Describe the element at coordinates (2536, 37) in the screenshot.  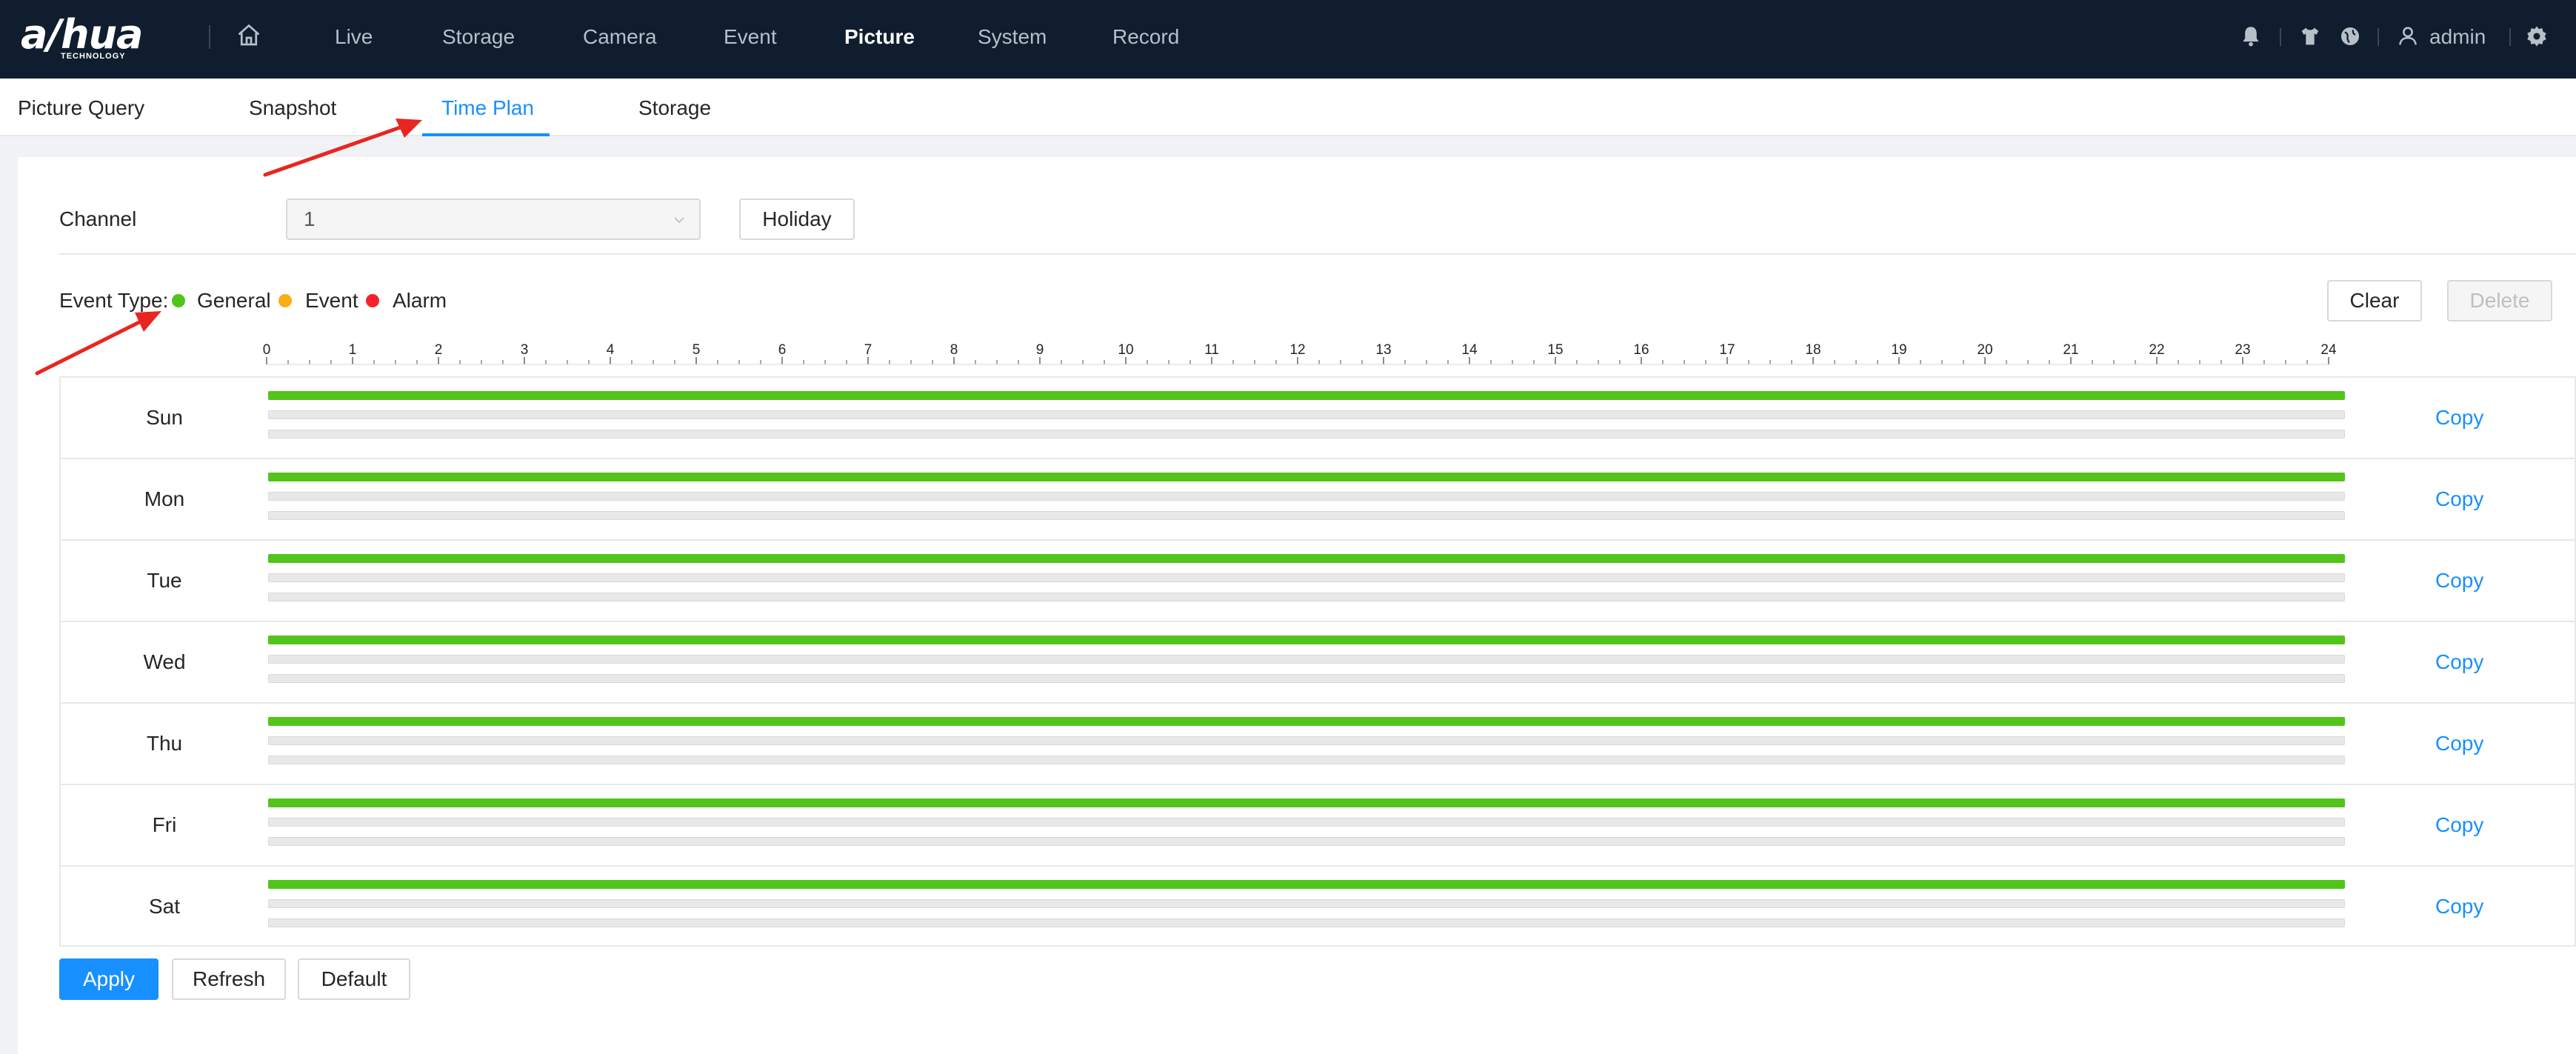
I see `gear-icon` at that location.